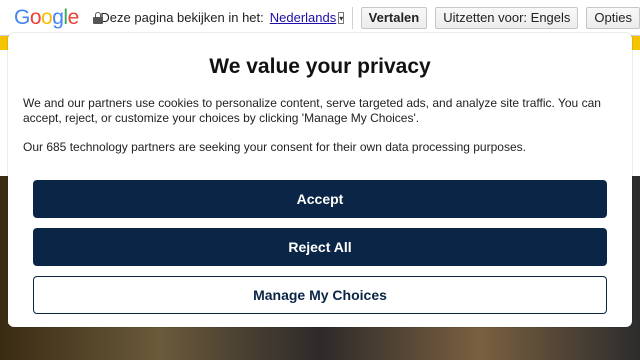 Image resolution: width=640 pixels, height=360 pixels. I want to click on google-logo: Google, so click(46, 18).